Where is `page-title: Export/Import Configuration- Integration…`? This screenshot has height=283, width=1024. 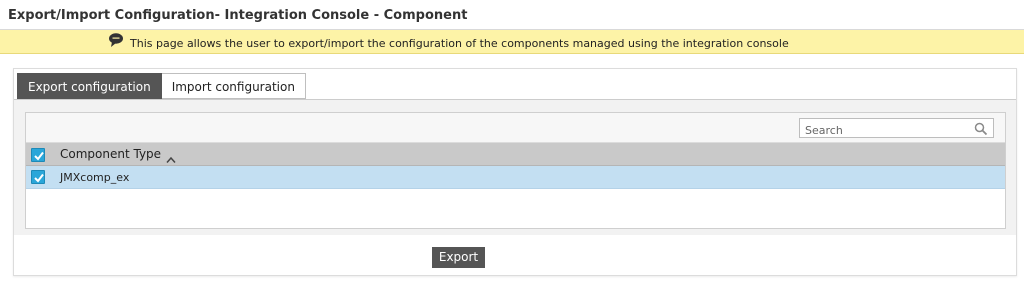
page-title: Export/Import Configuration- Integration… is located at coordinates (512, 15).